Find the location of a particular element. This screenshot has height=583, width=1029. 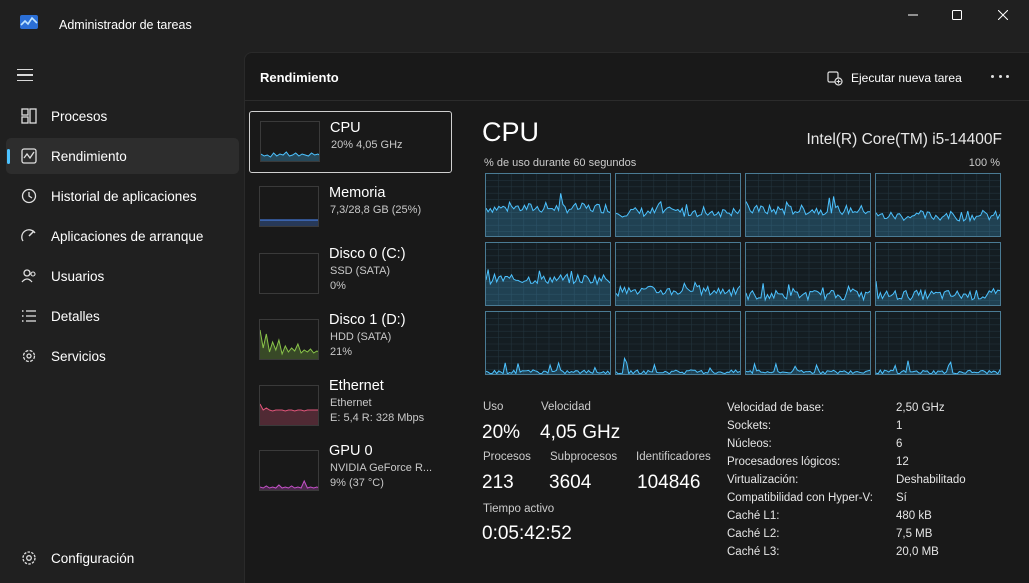

spec-label: Procesadores lógicos: is located at coordinates (784, 462).